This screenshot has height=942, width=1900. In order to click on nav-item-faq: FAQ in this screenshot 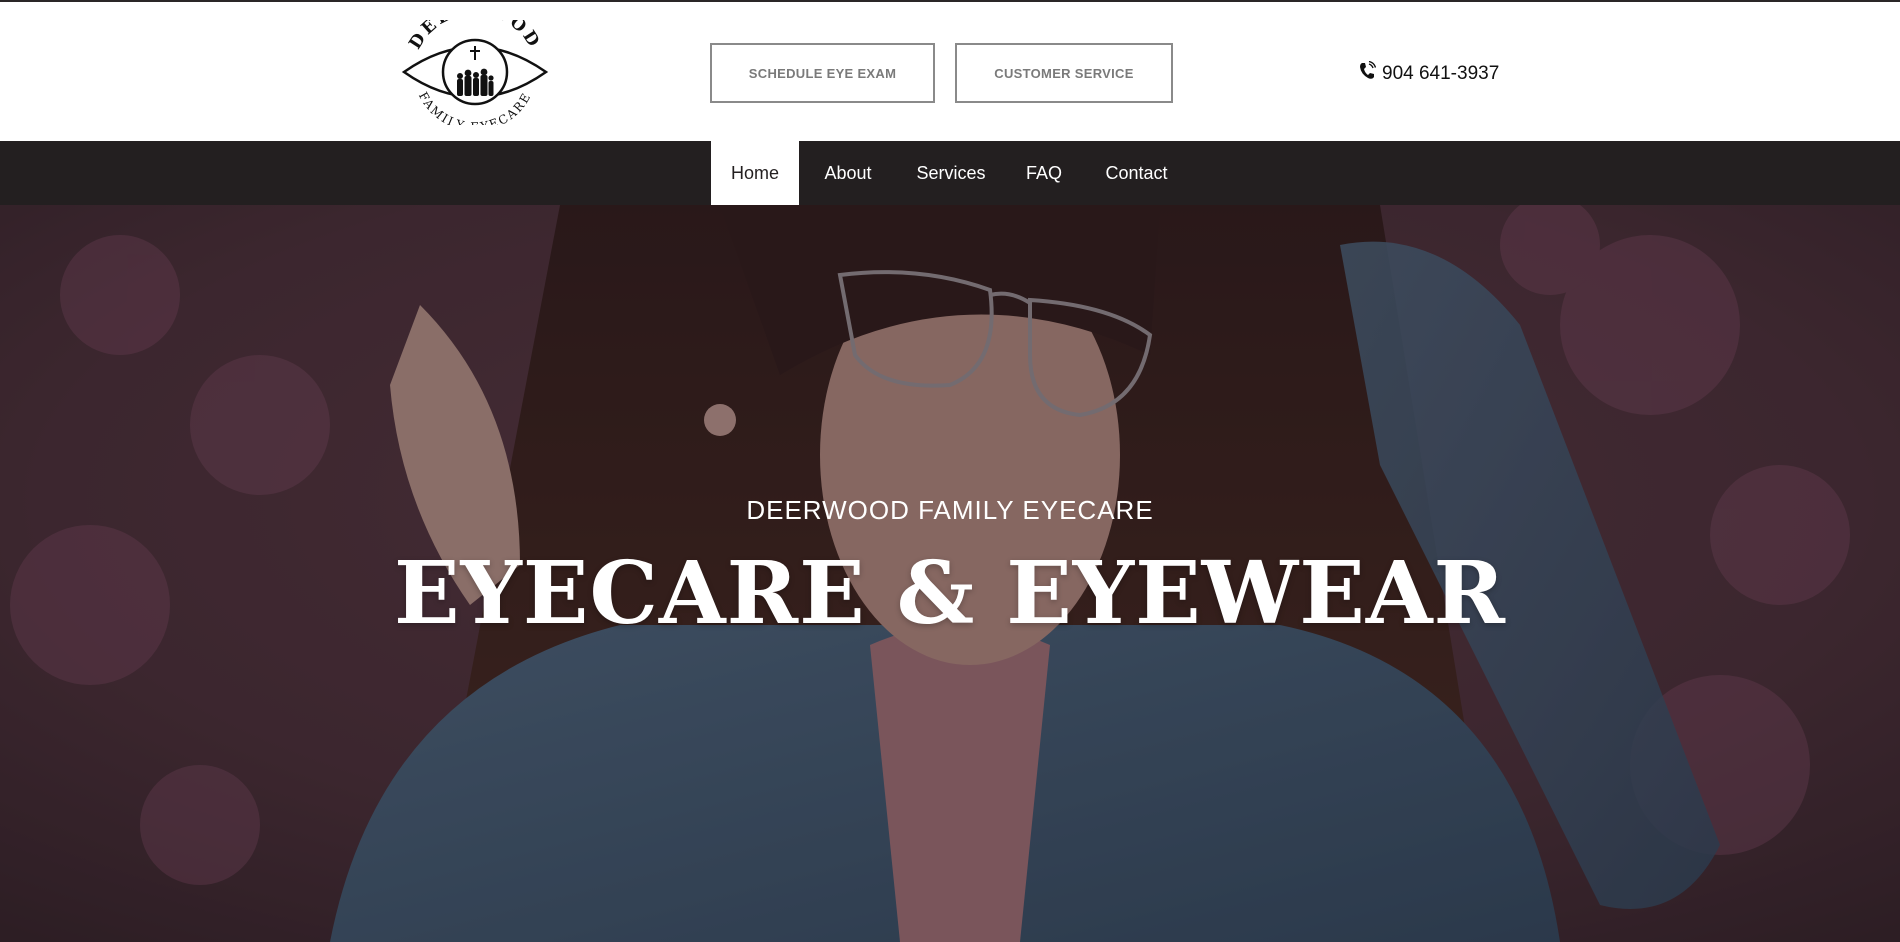, I will do `click(1044, 173)`.